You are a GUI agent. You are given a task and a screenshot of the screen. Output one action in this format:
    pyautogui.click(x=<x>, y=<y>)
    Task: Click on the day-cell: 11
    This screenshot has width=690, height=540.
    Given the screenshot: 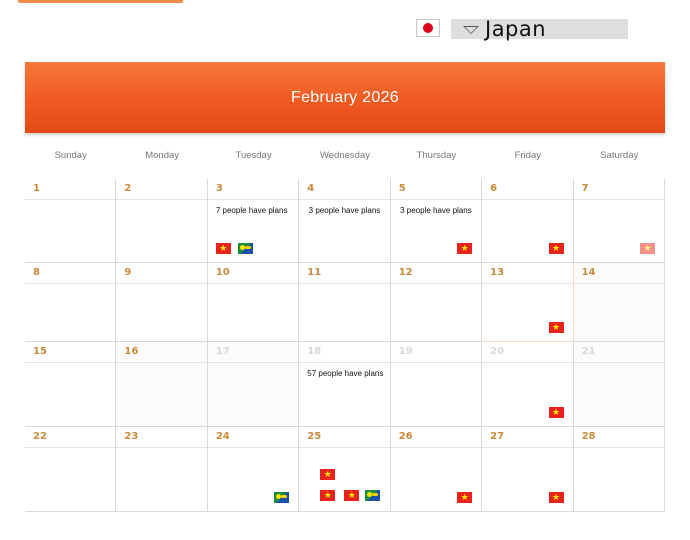 What is the action you would take?
    pyautogui.click(x=345, y=302)
    